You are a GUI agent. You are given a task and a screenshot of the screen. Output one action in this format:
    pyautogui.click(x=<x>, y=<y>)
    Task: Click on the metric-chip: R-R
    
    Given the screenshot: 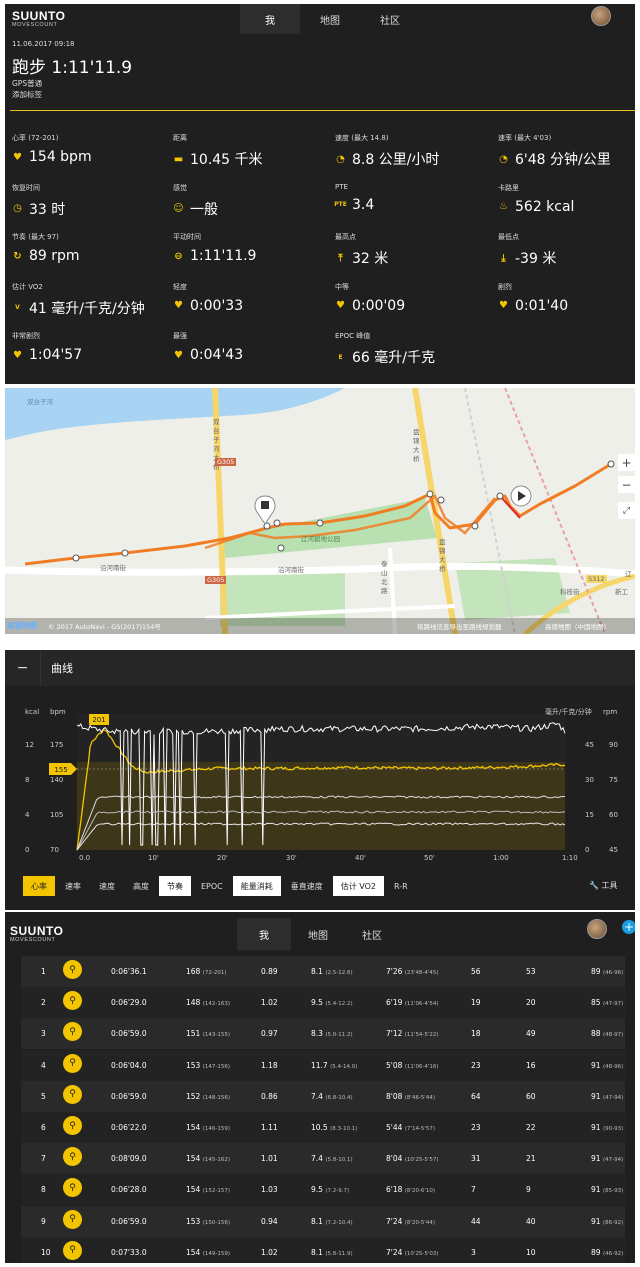 What is the action you would take?
    pyautogui.click(x=401, y=886)
    